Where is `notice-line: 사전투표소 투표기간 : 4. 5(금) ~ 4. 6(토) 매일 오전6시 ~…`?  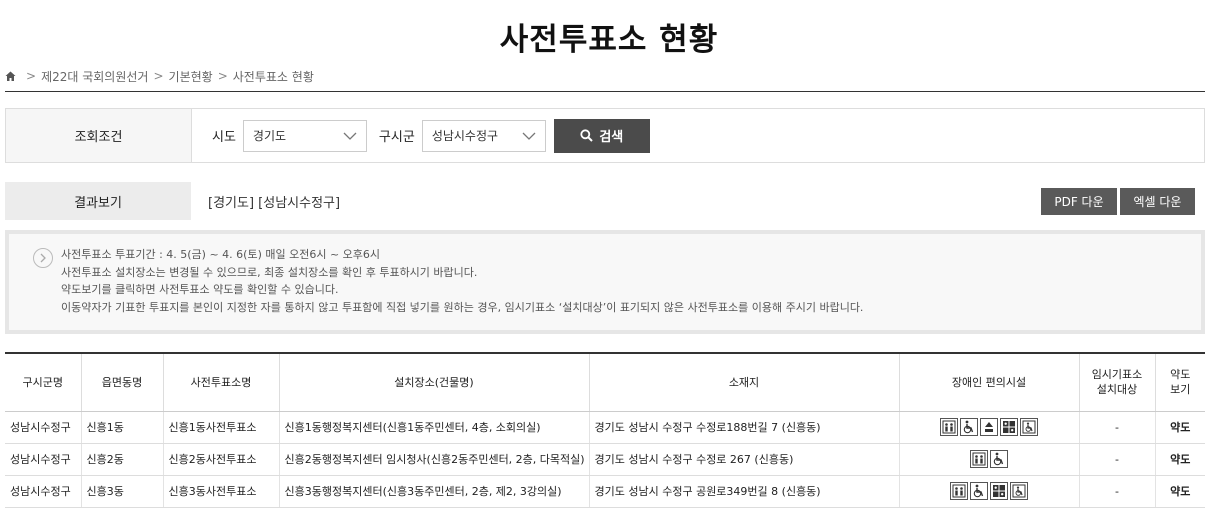
notice-line: 사전투표소 투표기간 : 4. 5(금) ~ 4. 6(토) 매일 오전6시 ~… is located at coordinates (221, 254).